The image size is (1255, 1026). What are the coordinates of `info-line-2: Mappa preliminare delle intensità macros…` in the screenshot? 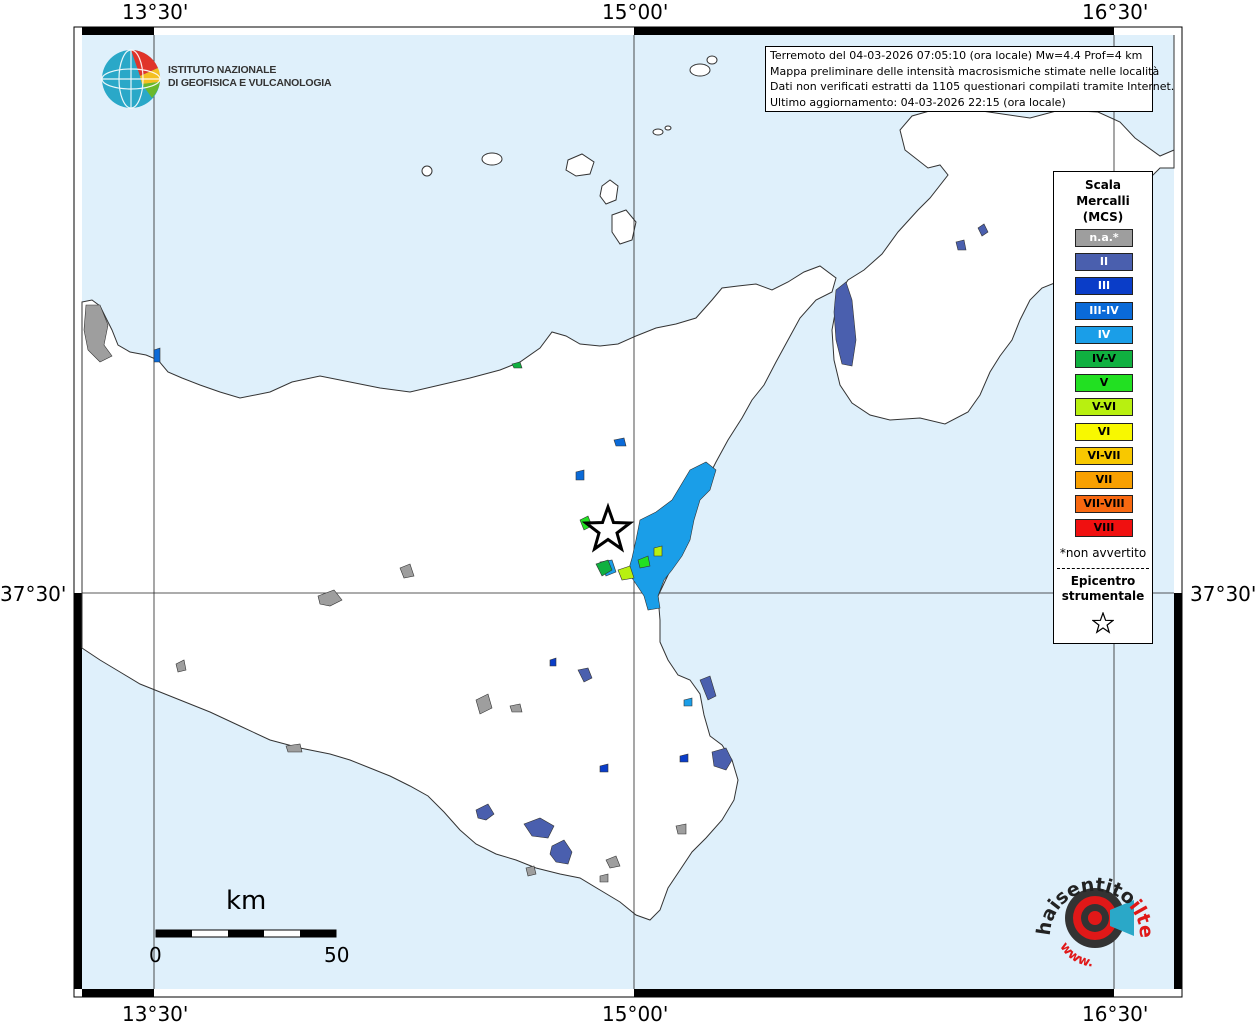 It's located at (965, 71).